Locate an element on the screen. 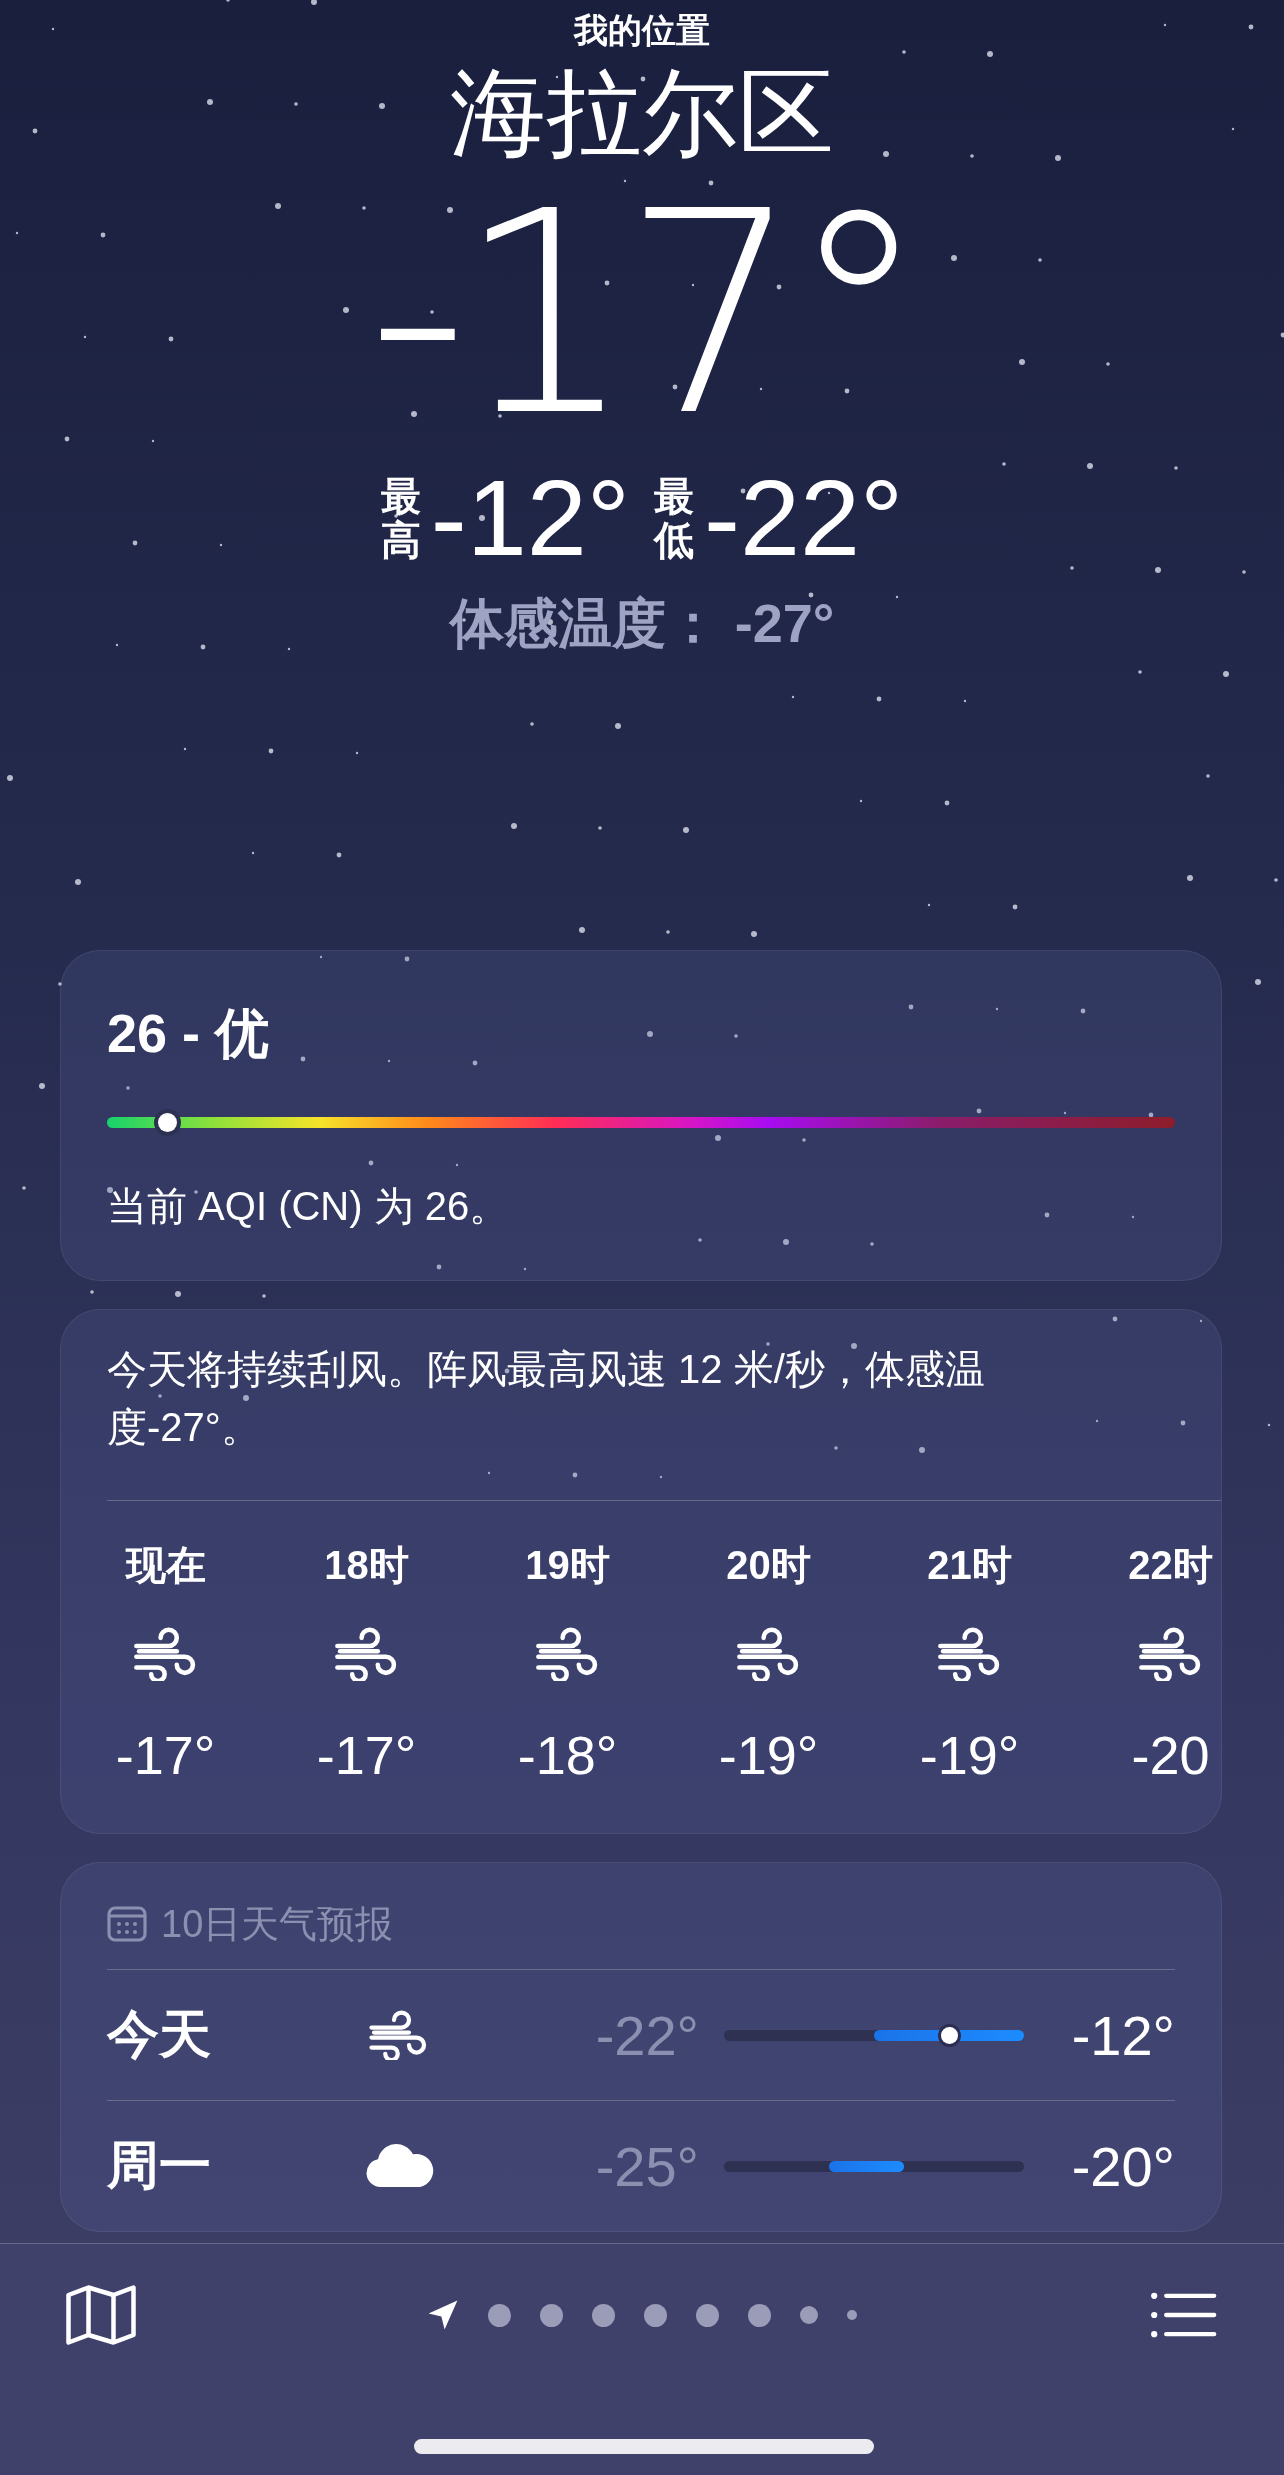  day-label: 今天 is located at coordinates (159, 2034).